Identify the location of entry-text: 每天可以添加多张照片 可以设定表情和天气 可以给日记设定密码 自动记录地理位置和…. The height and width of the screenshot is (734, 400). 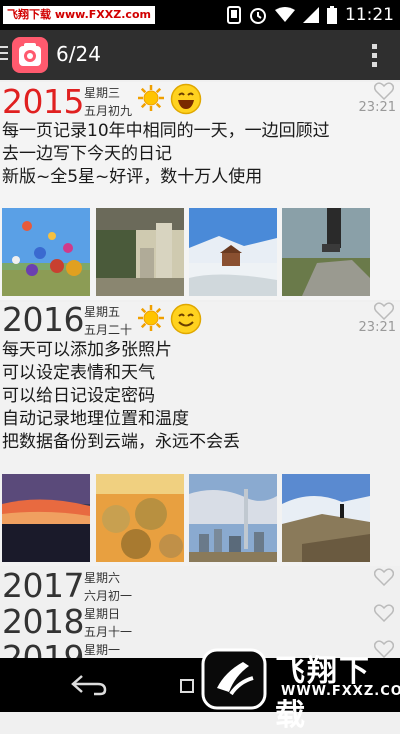
(121, 396).